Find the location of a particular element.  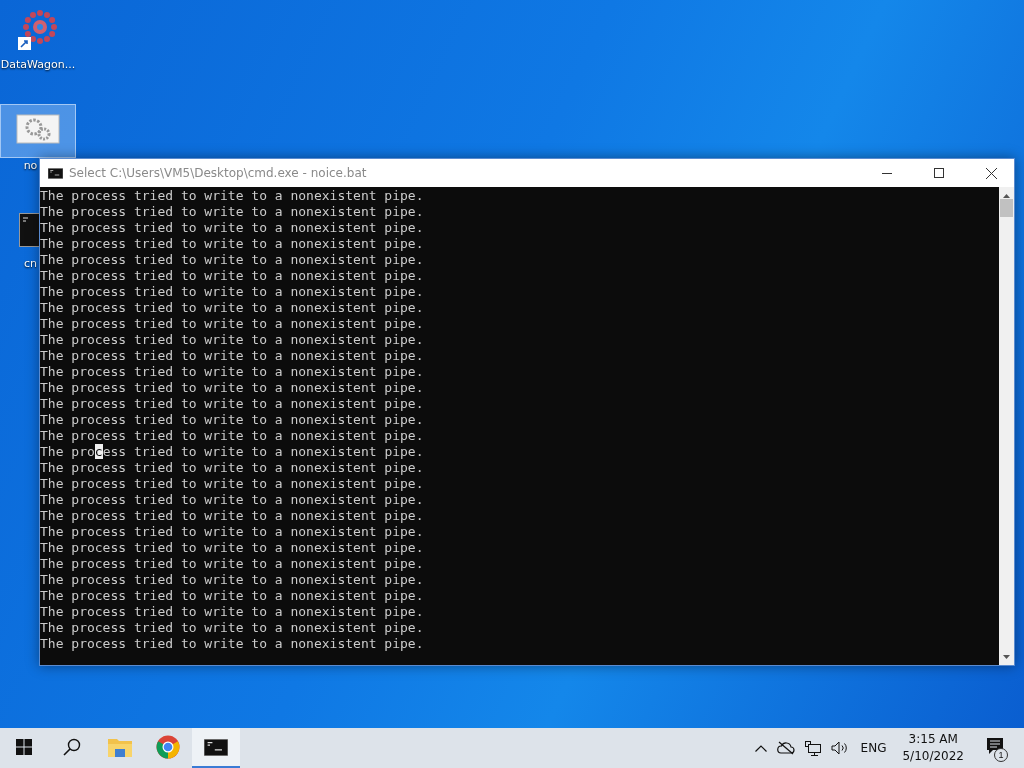

speaker-icon is located at coordinates (839, 748).